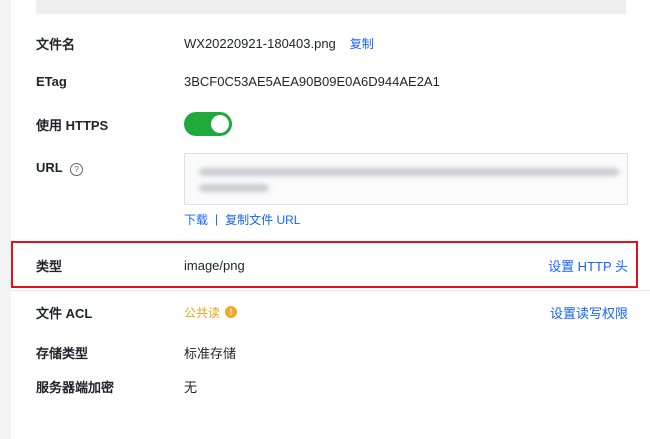 This screenshot has height=439, width=650. What do you see at coordinates (5, 219) in the screenshot?
I see `left-gutter` at bounding box center [5, 219].